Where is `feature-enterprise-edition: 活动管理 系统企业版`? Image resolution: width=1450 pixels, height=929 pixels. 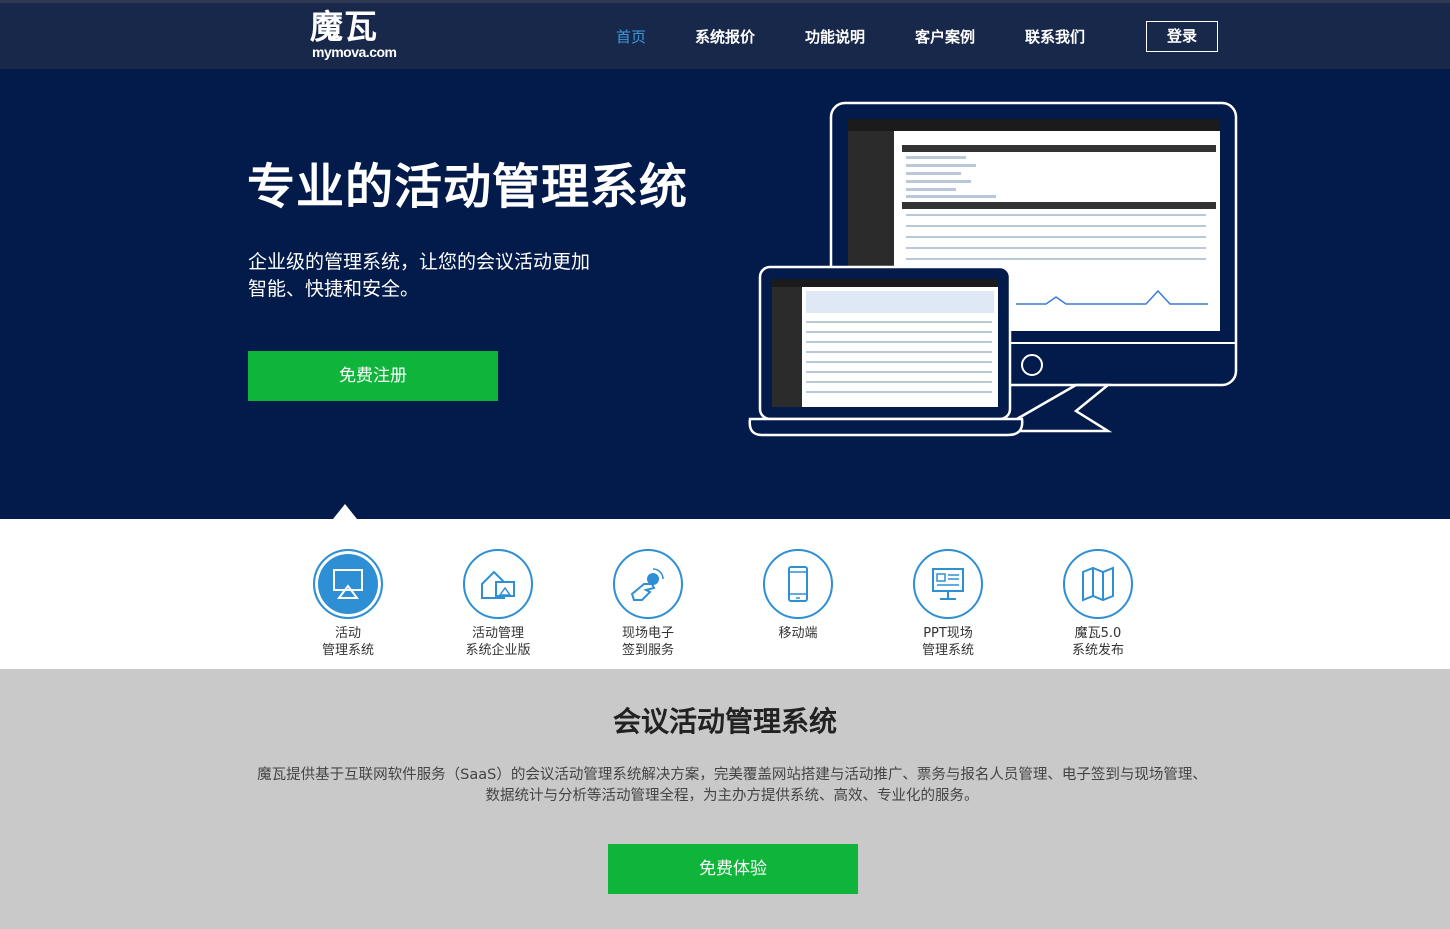
feature-enterprise-edition: 活动管理 系统企业版 is located at coordinates (498, 606).